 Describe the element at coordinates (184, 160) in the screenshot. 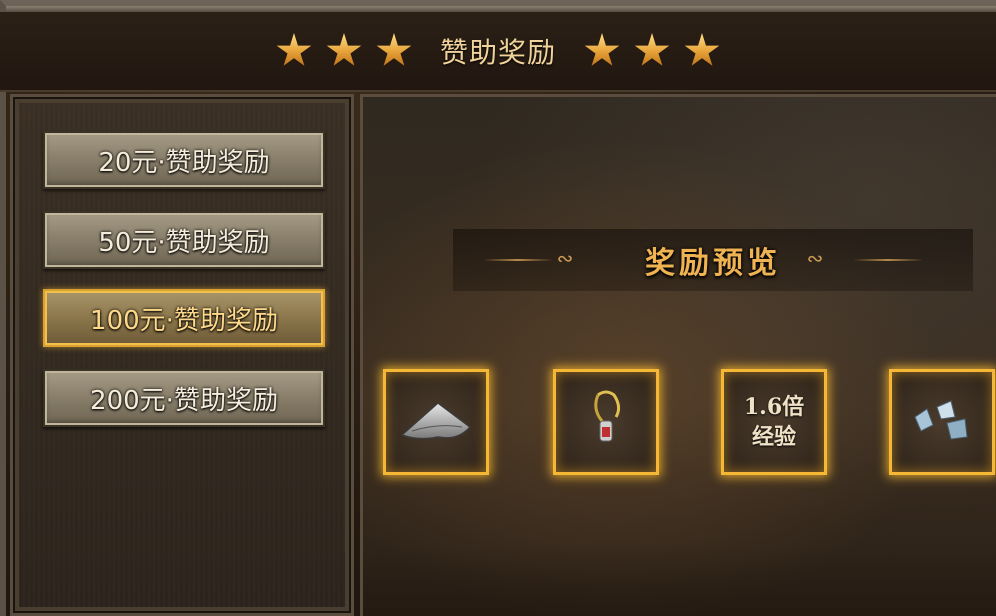

I see `tier-button-20: 20元·赞助奖励` at that location.